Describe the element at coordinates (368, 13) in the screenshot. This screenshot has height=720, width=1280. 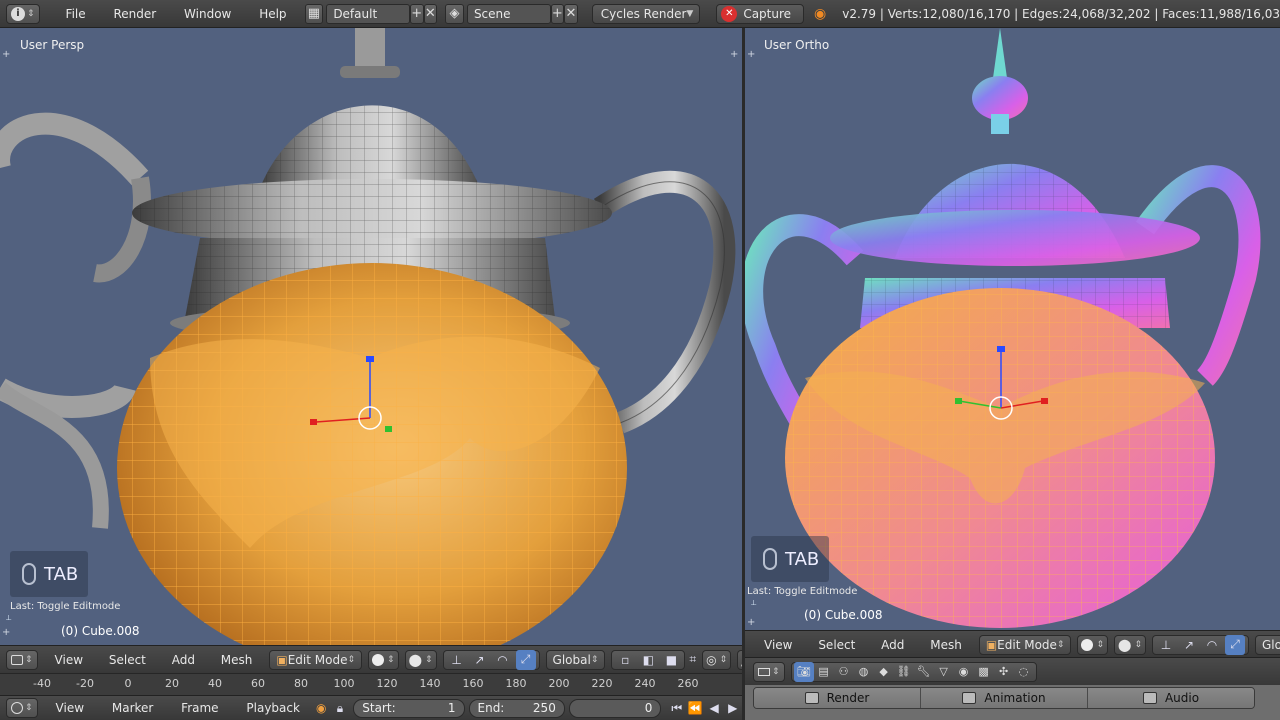
I see `screen-layout-field: Default` at that location.